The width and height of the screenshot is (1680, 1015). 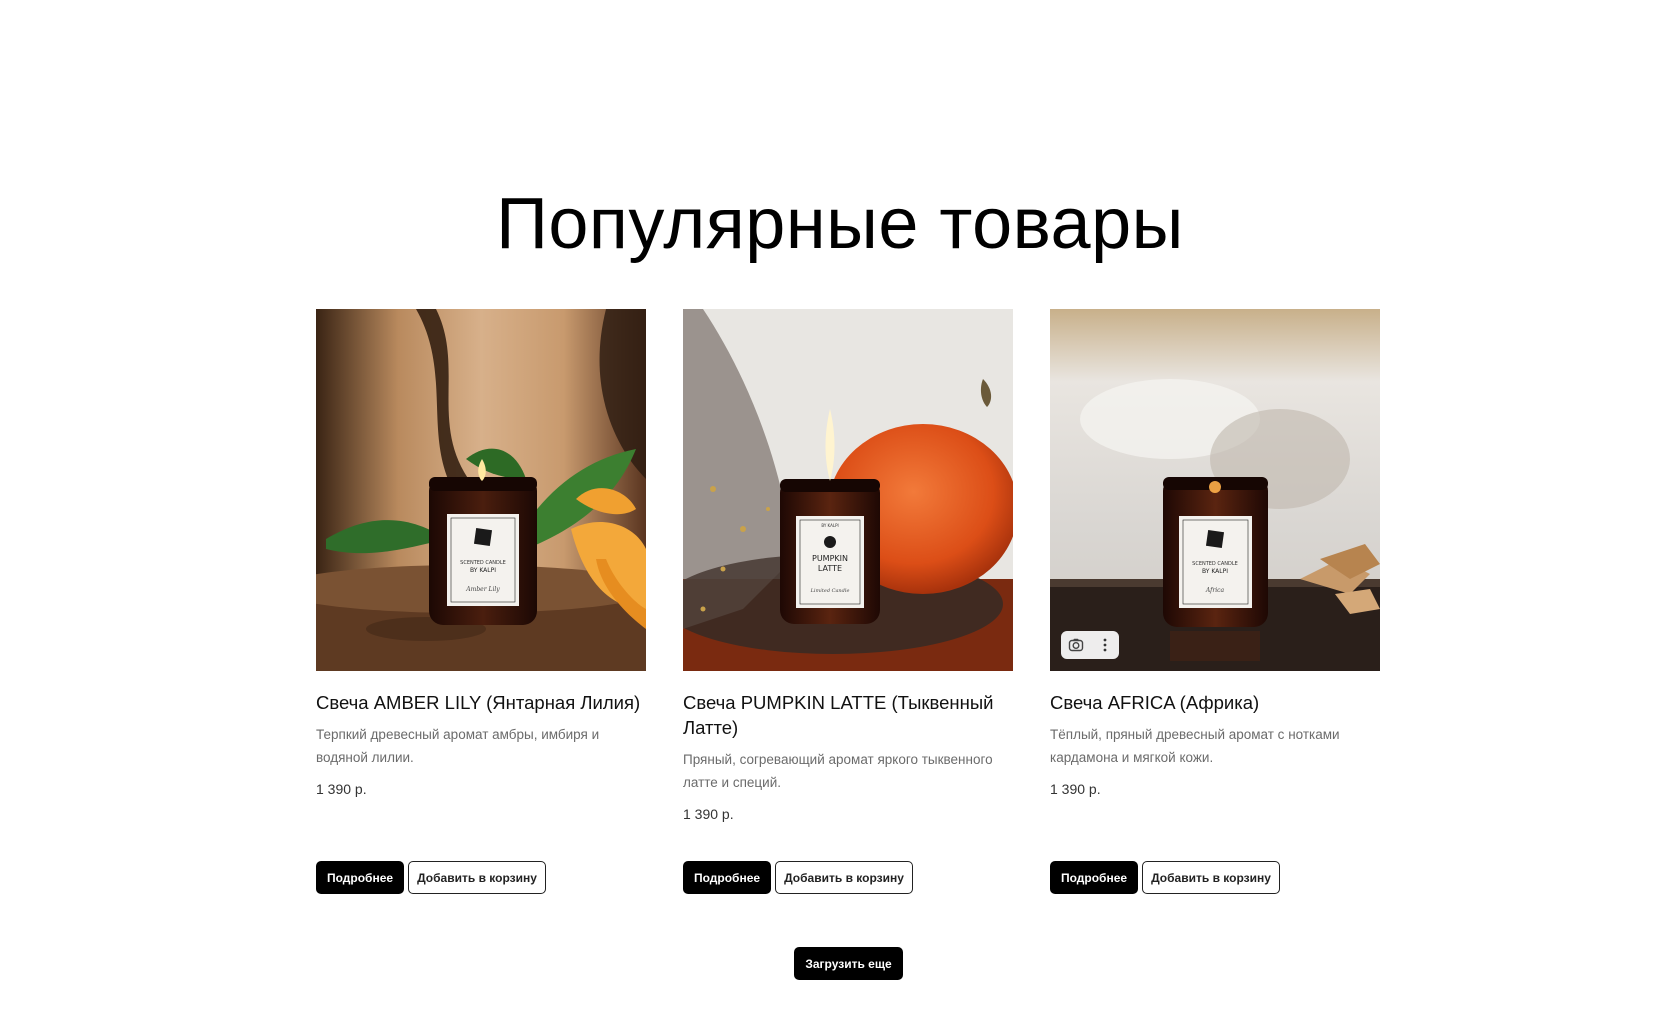 I want to click on product-title: Свеча PUMPKIN LATTE (Тыквенный Латте), so click(x=848, y=715).